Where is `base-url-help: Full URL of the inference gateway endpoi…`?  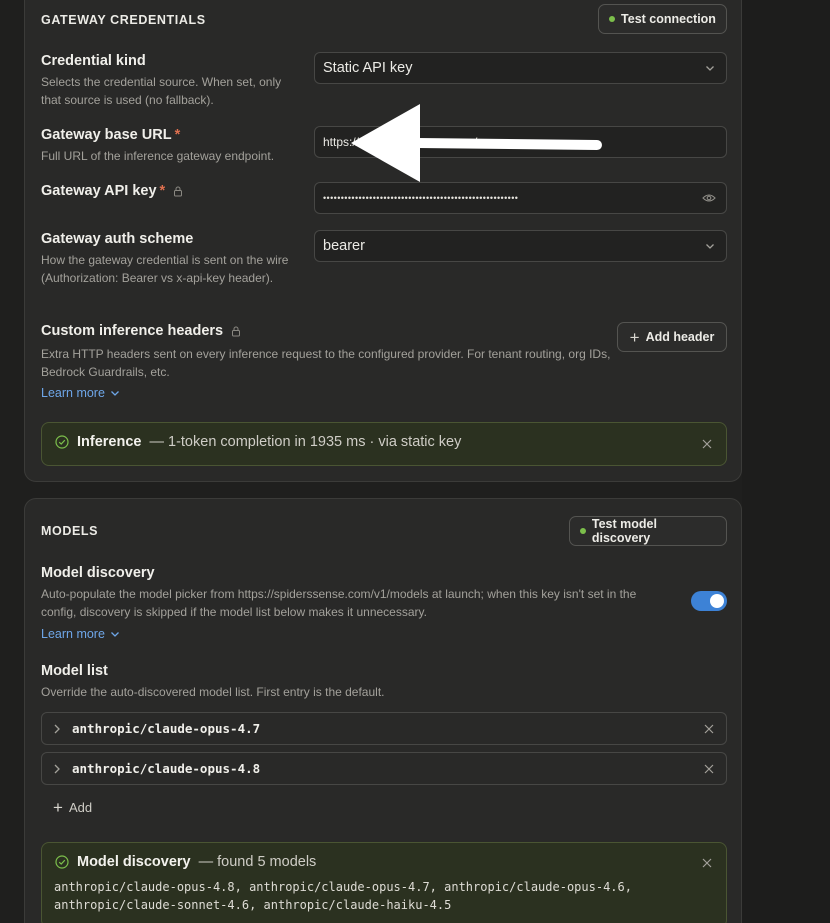 base-url-help: Full URL of the inference gateway endpoi… is located at coordinates (158, 156).